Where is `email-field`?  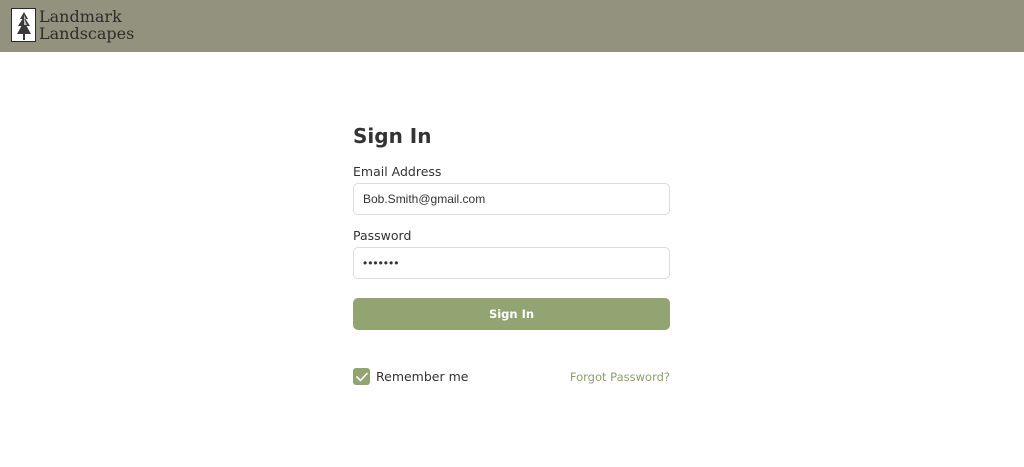
email-field is located at coordinates (511, 199).